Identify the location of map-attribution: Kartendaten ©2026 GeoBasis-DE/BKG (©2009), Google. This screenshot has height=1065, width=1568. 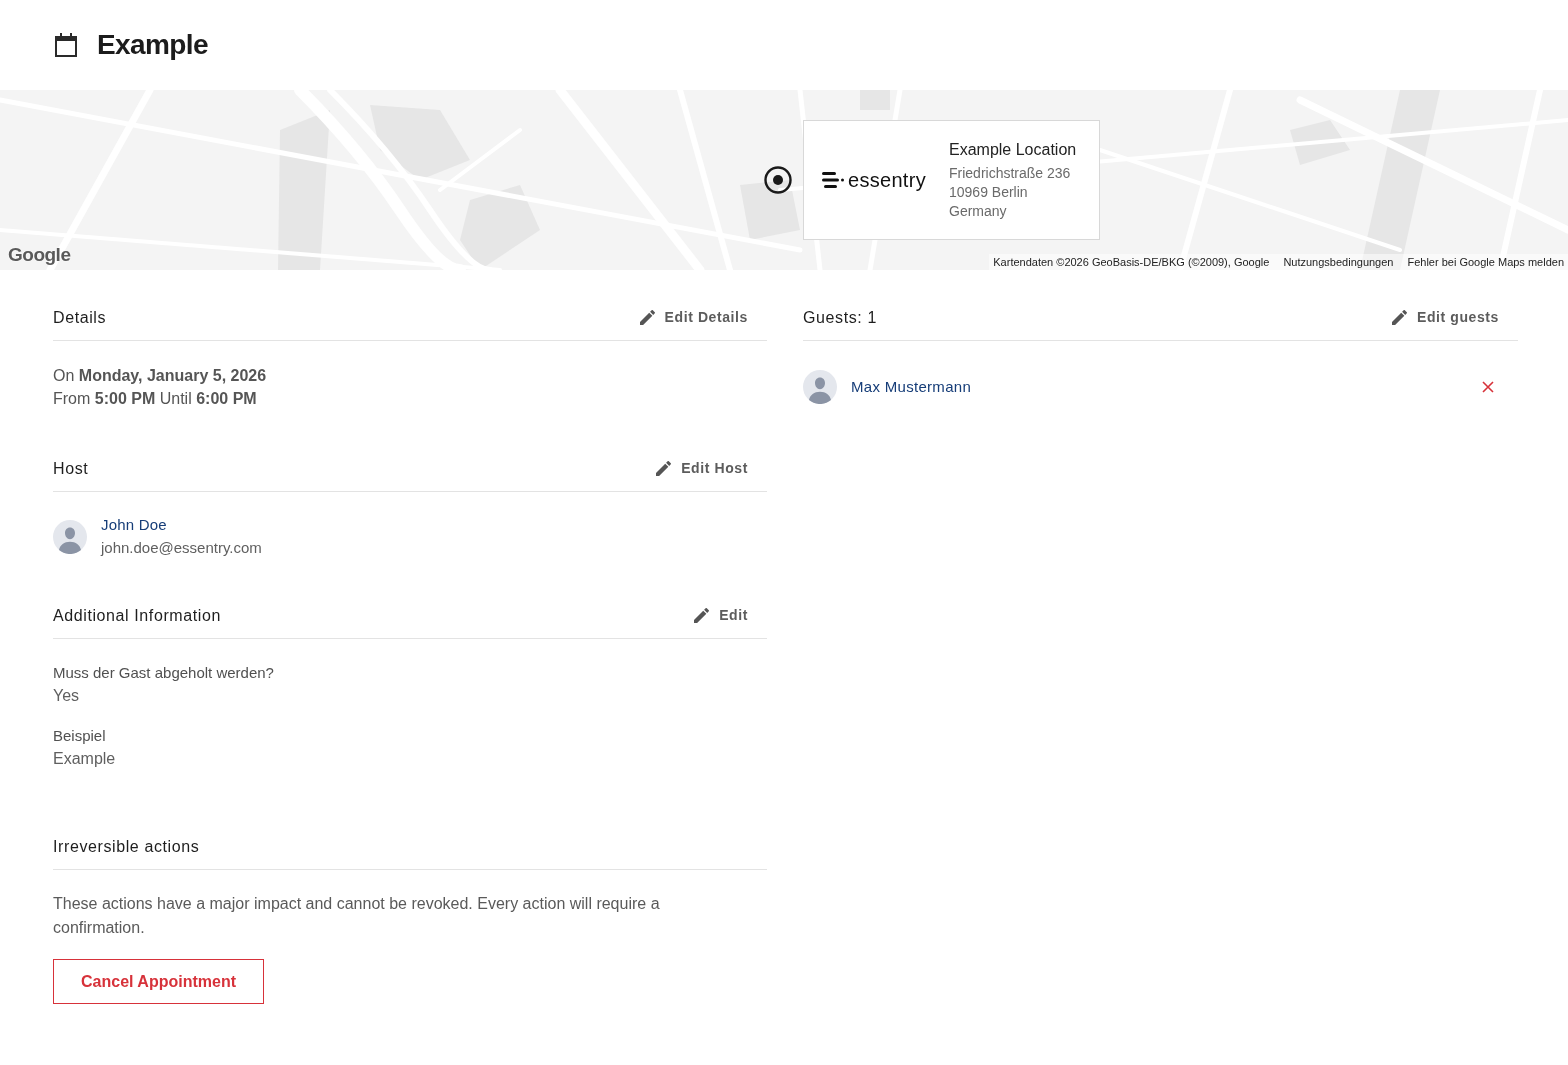
(1131, 262).